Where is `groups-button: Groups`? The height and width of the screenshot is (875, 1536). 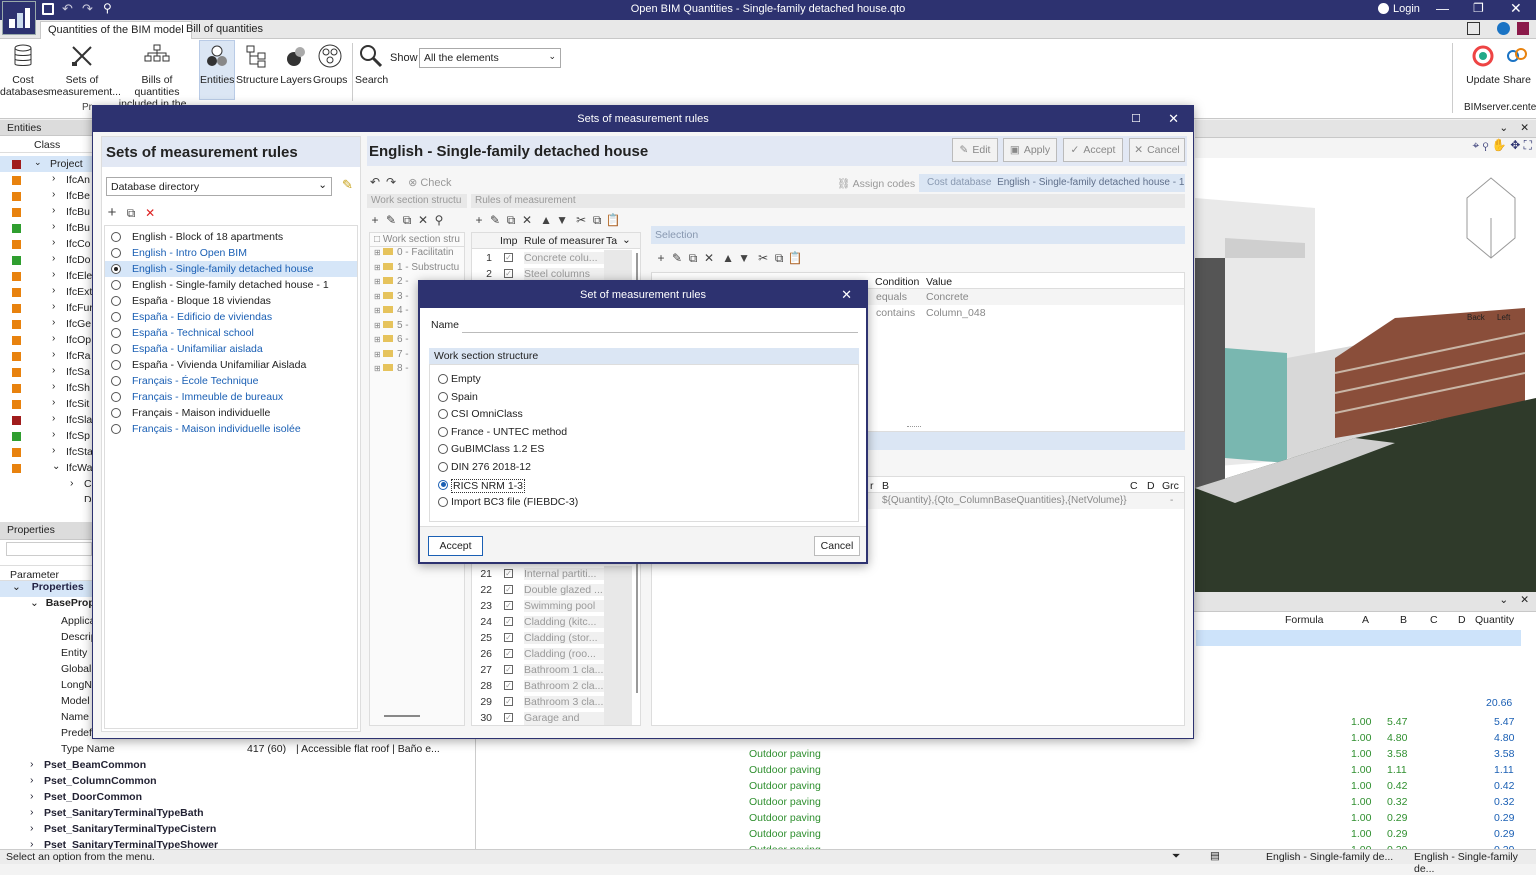 groups-button: Groups is located at coordinates (330, 63).